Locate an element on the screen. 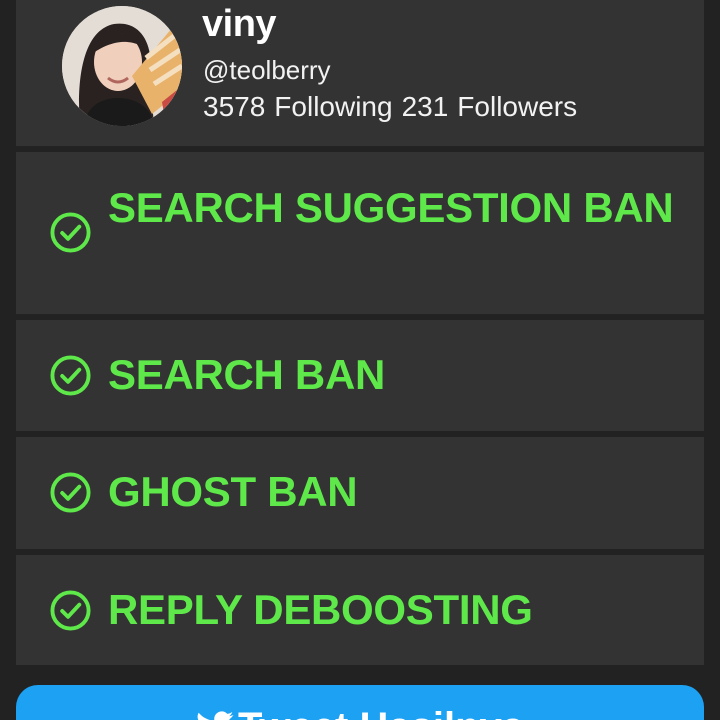 This screenshot has height=720, width=720. tweet-button-content: Tweet Hasilnya is located at coordinates (360, 712).